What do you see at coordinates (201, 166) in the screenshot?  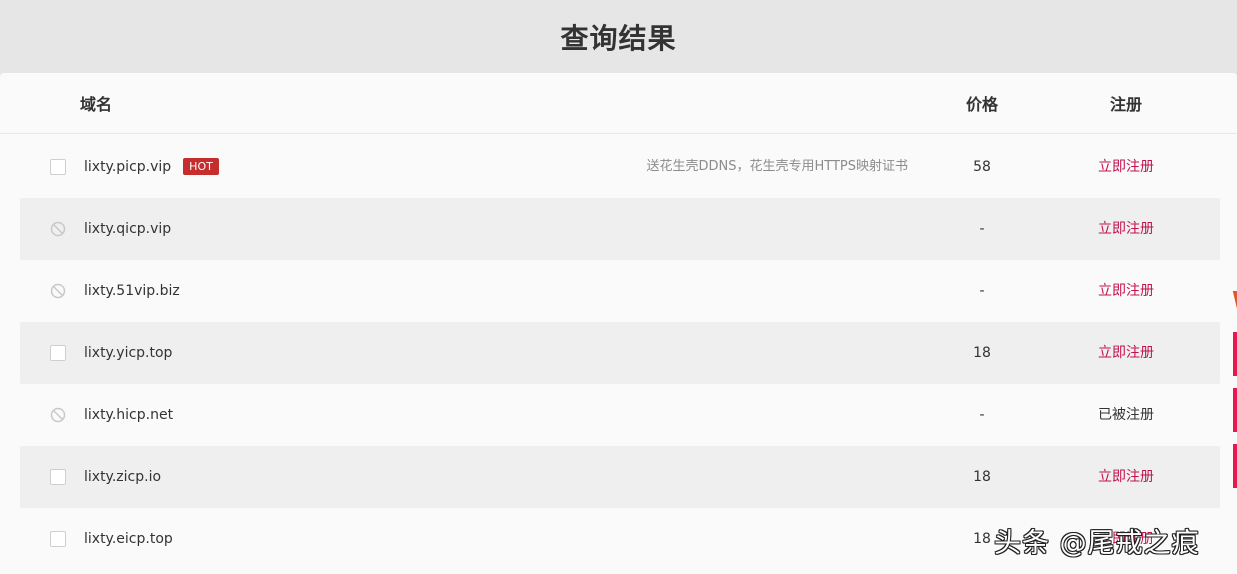 I see `hot-badge: HOT` at bounding box center [201, 166].